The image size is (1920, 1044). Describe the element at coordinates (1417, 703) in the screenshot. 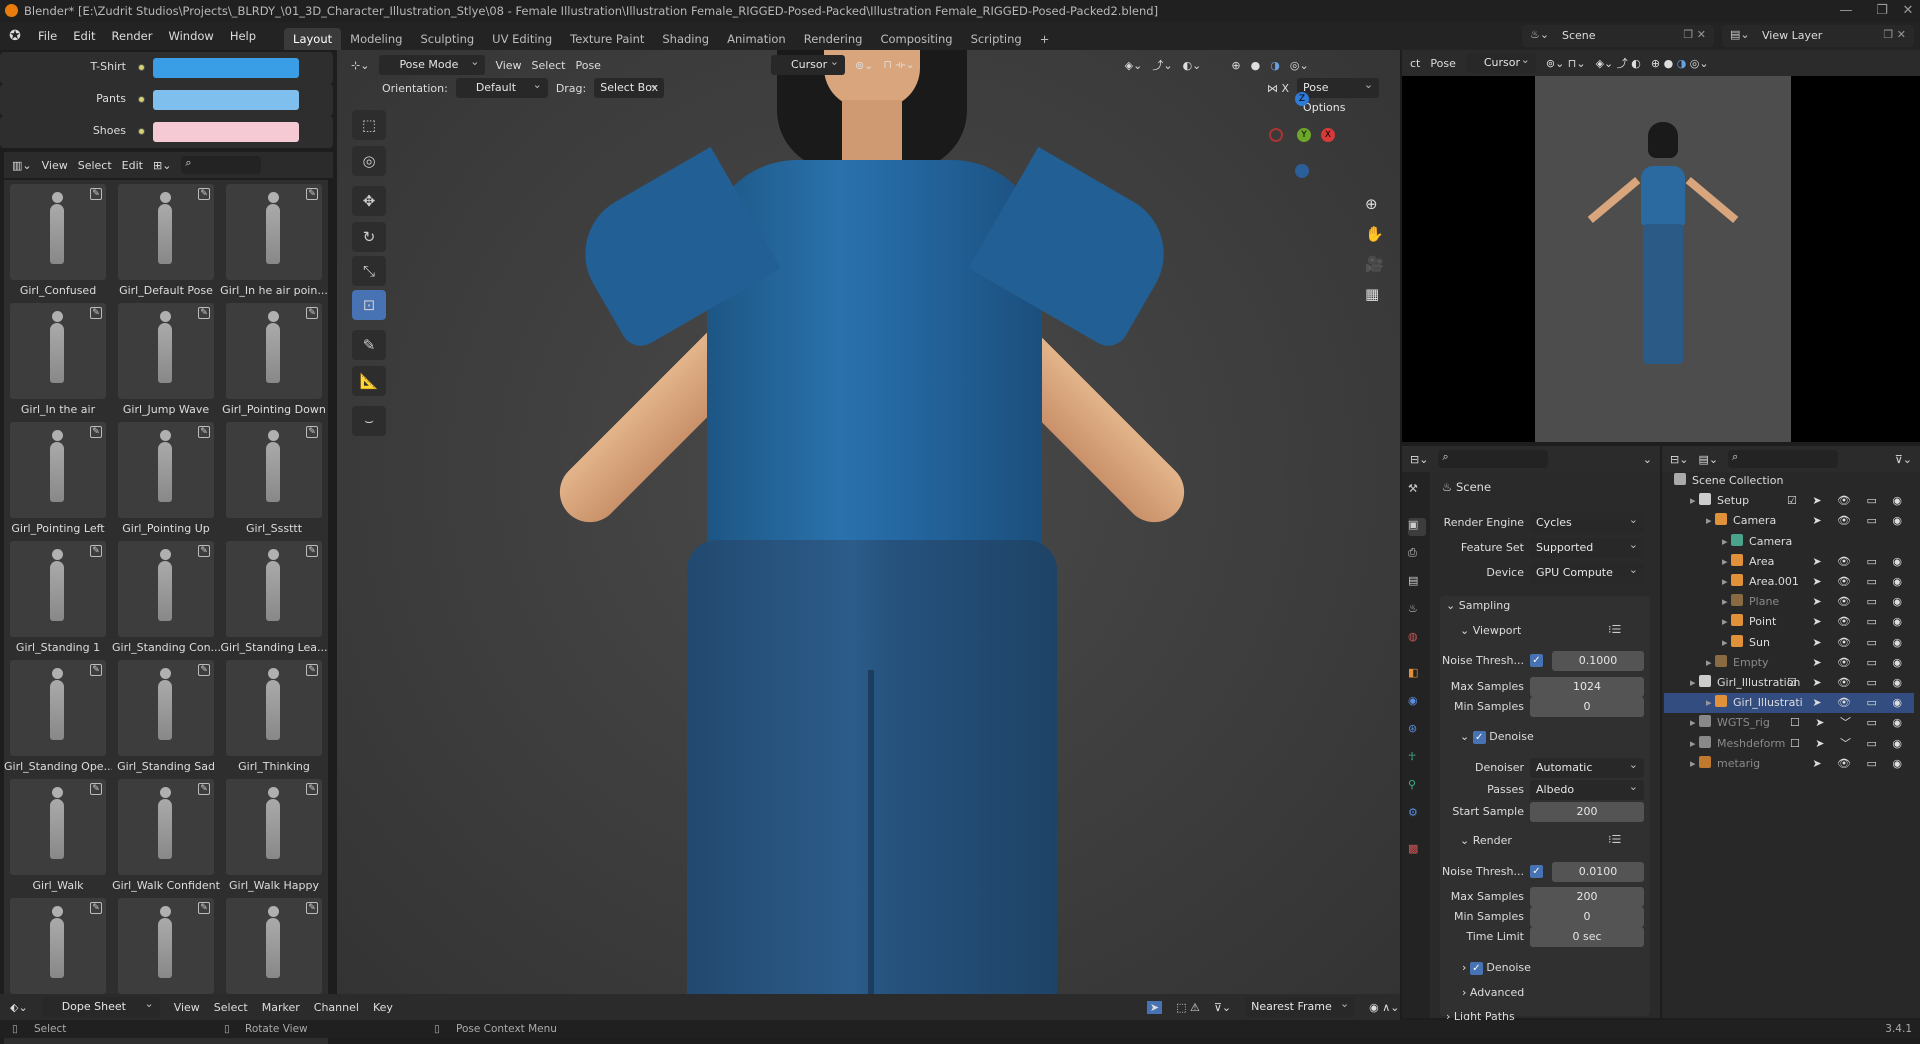

I see `physics-tab-icon: ◉` at that location.